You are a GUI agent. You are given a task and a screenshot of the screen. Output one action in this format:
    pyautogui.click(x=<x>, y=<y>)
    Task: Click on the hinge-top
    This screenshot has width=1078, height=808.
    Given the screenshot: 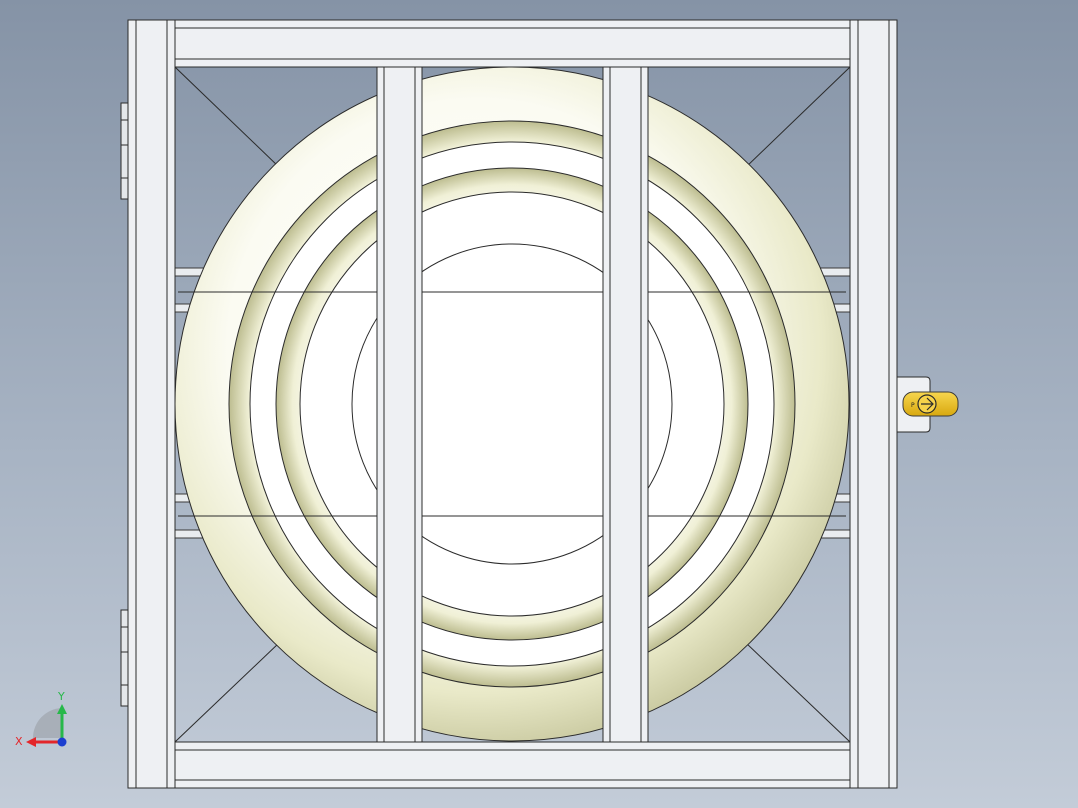 What is the action you would take?
    pyautogui.click(x=124, y=151)
    